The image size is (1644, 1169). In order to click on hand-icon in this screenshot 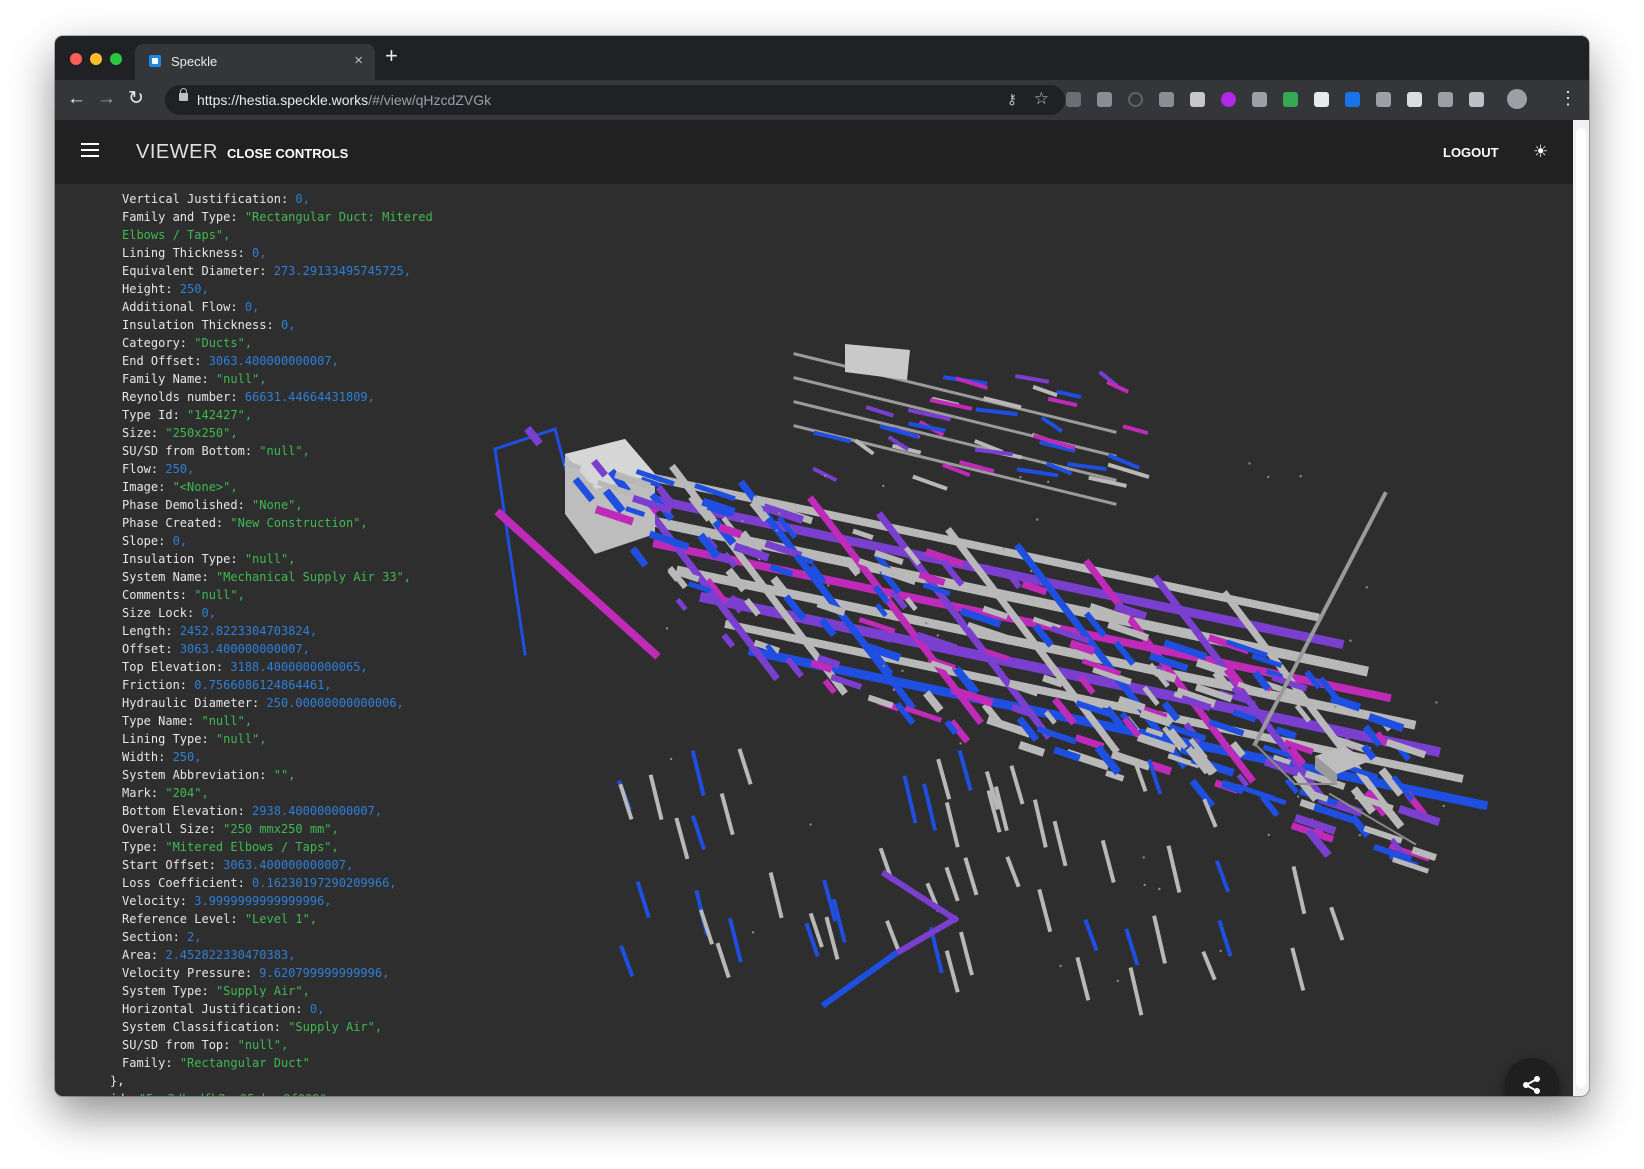, I will do `click(1414, 99)`.